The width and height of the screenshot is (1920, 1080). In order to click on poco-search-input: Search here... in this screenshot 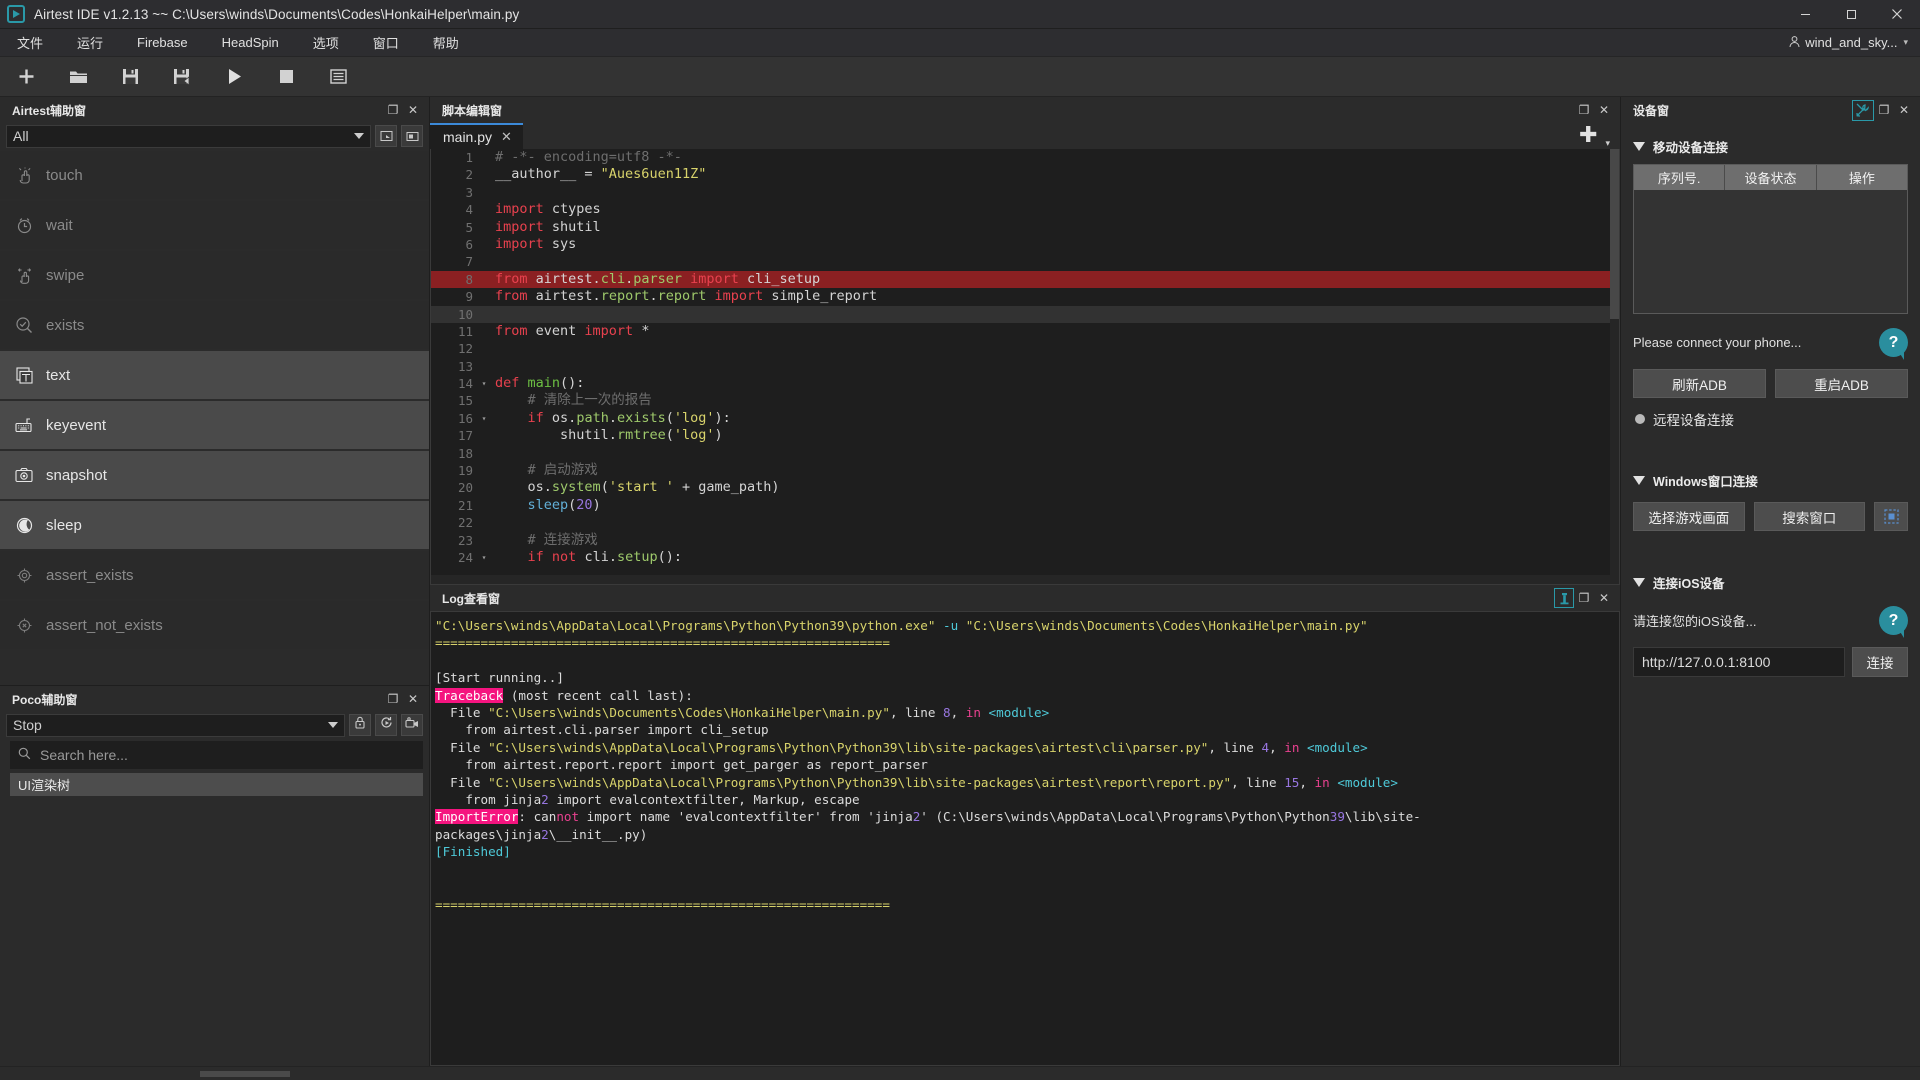, I will do `click(216, 755)`.